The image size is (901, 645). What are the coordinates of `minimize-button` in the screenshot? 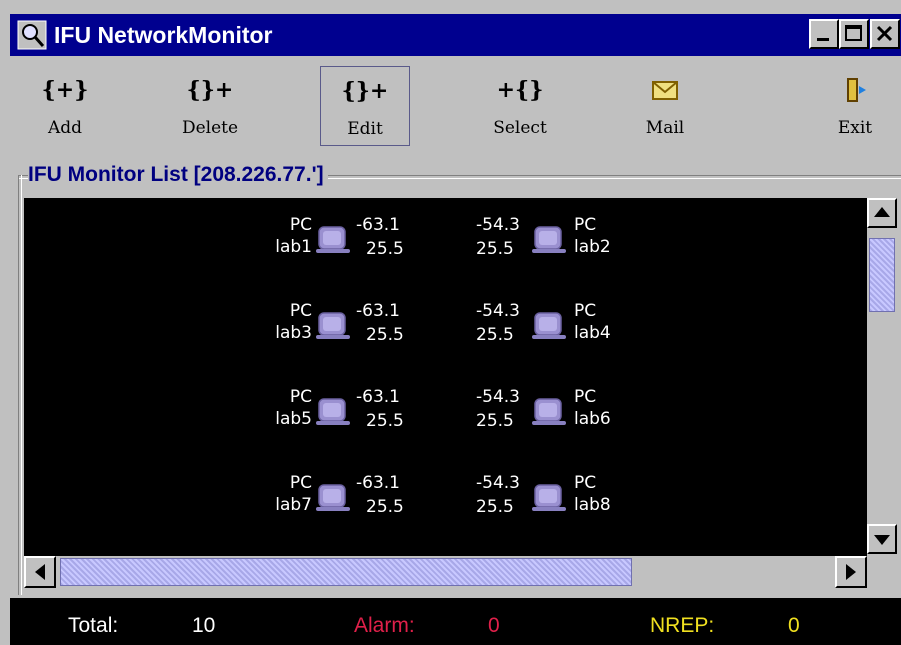 It's located at (824, 34).